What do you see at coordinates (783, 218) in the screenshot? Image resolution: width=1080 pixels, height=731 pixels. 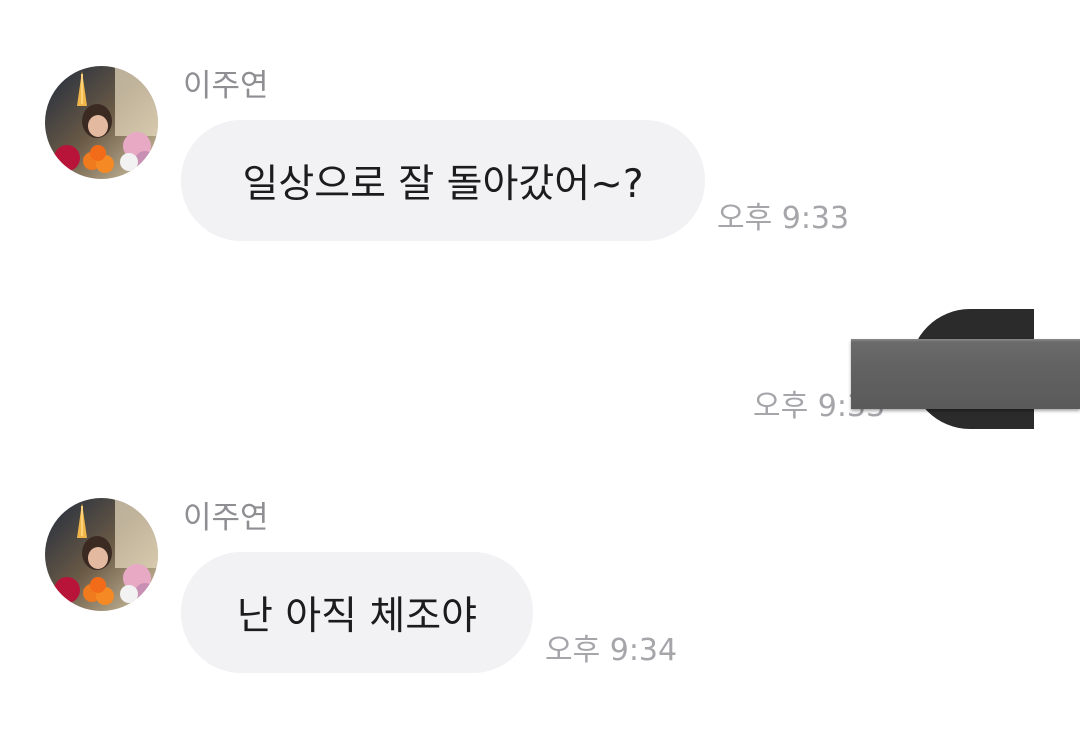 I see `message-timestamp: 오후 9:33` at bounding box center [783, 218].